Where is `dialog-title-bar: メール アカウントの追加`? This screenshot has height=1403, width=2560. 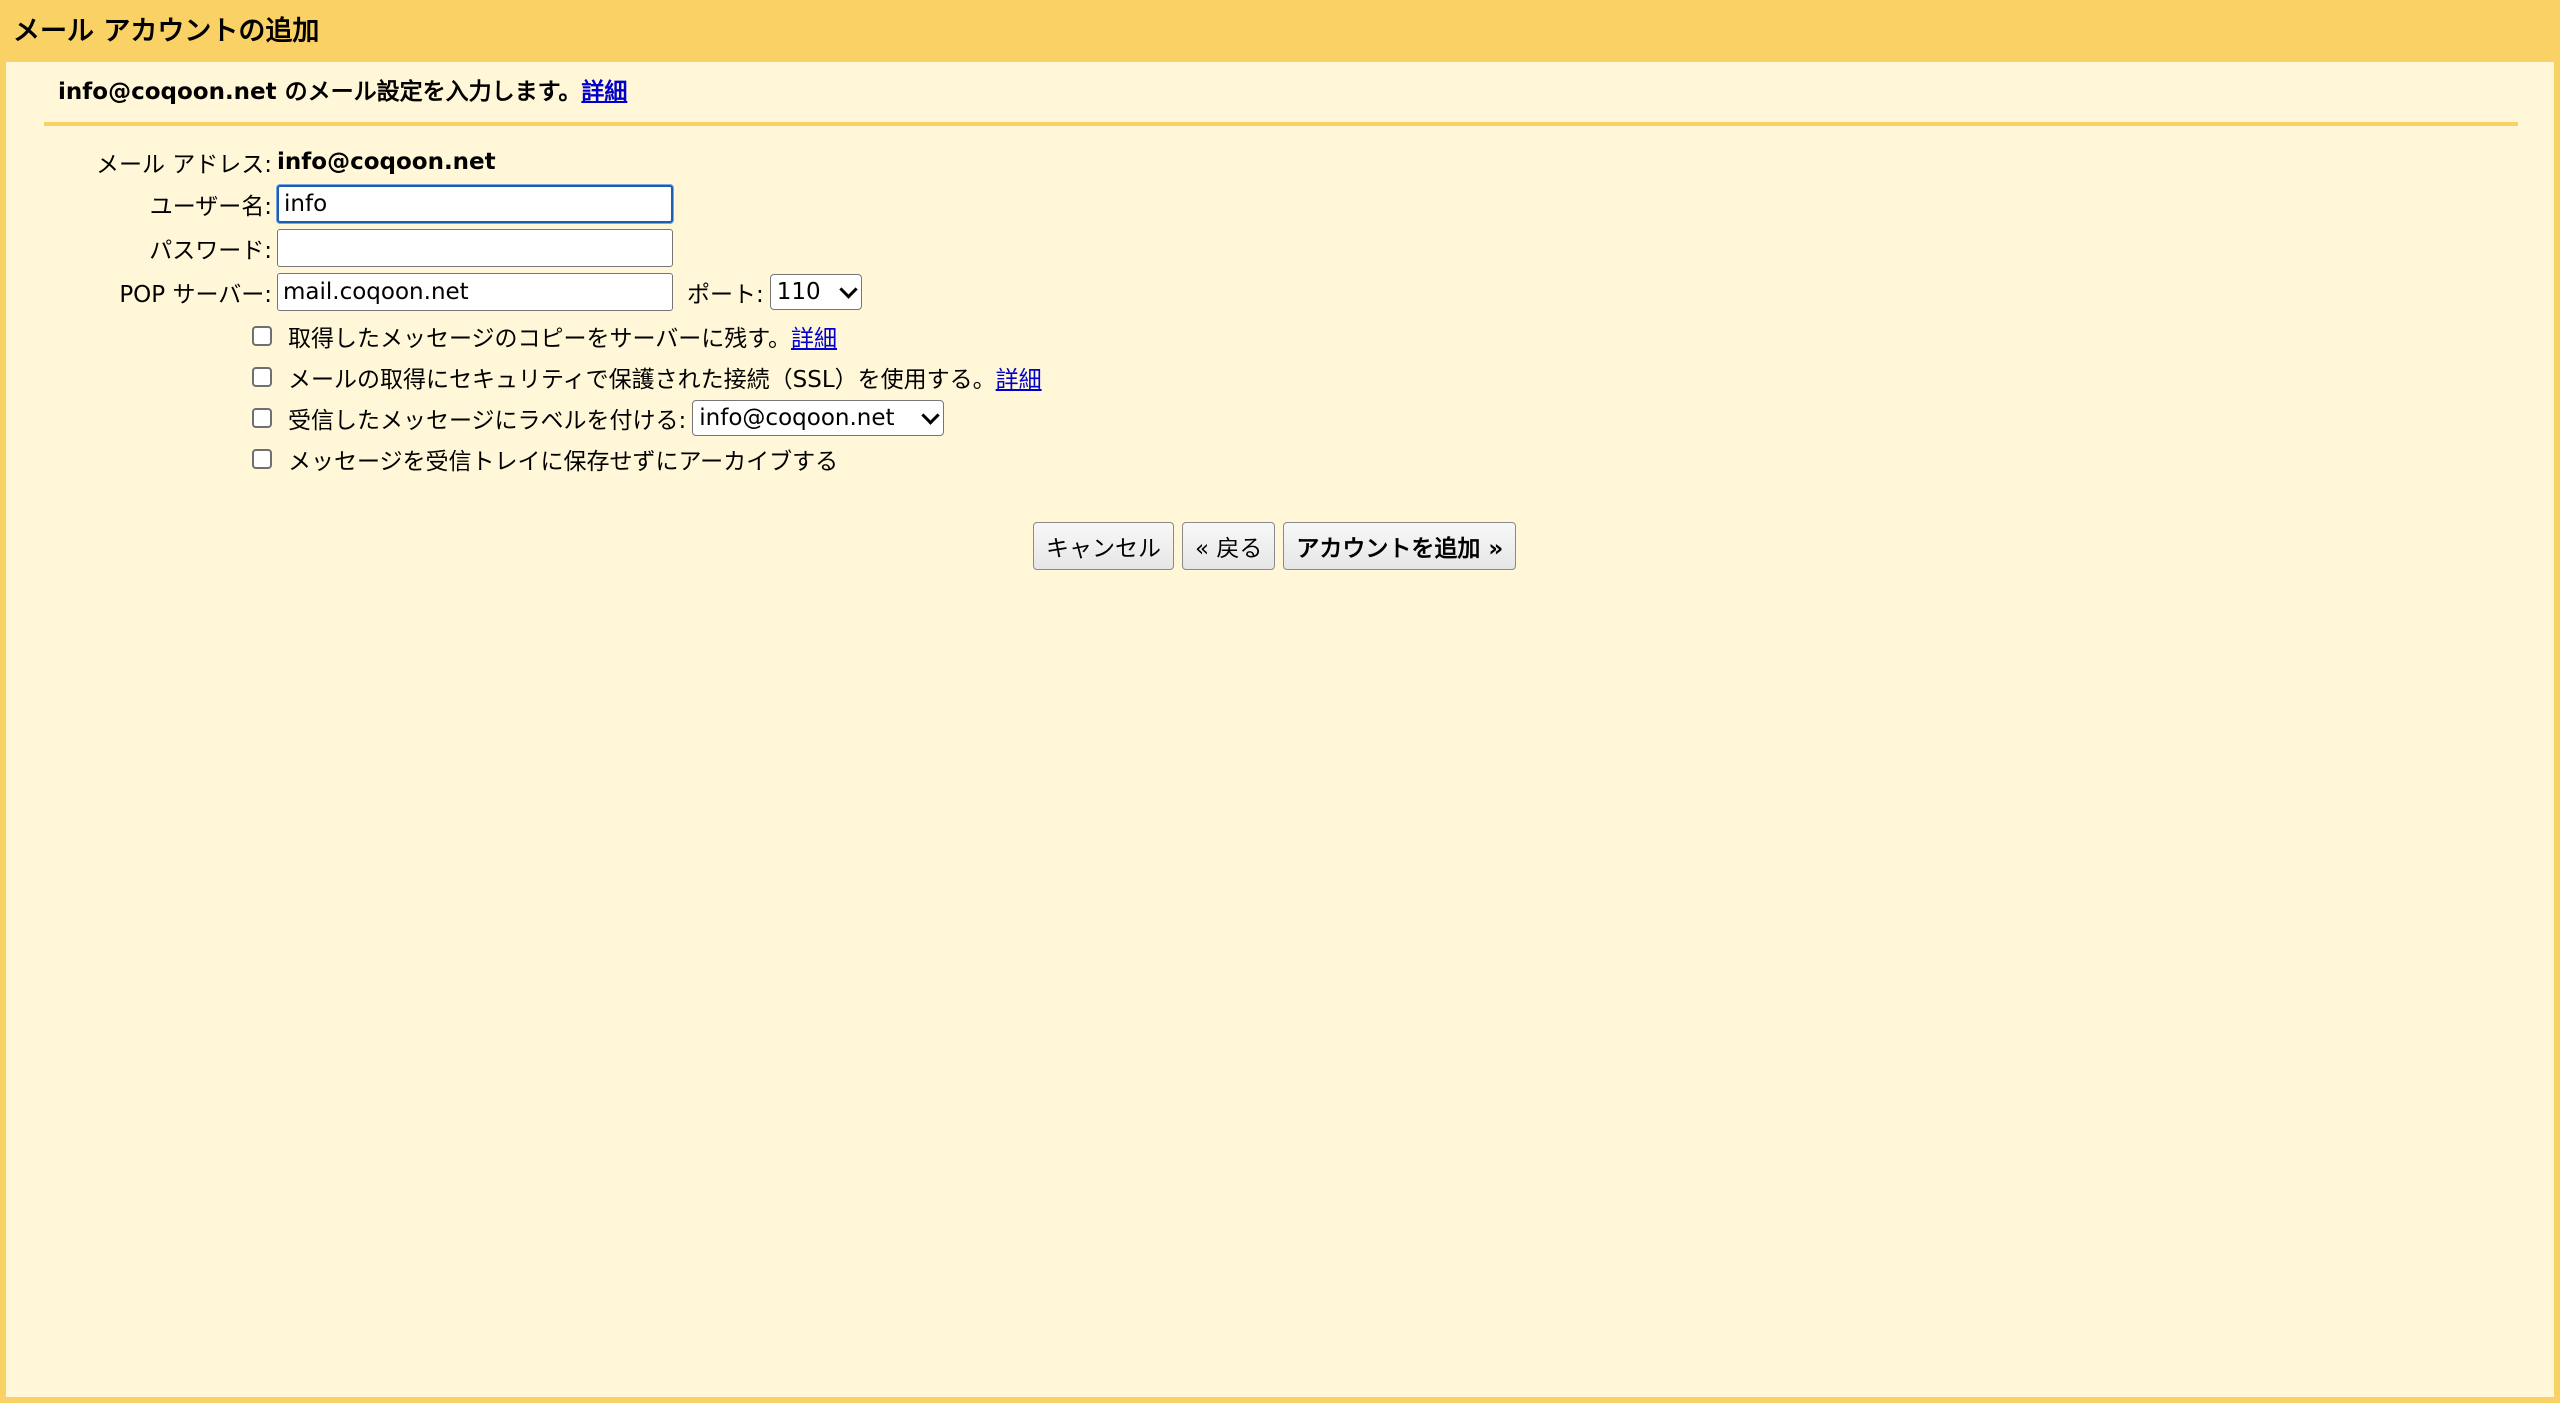 dialog-title-bar: メール アカウントの追加 is located at coordinates (1280, 31).